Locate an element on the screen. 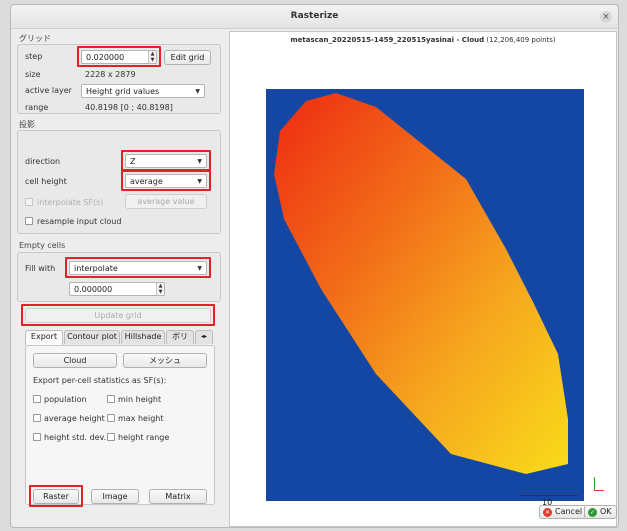  range-label: range is located at coordinates (37, 107).